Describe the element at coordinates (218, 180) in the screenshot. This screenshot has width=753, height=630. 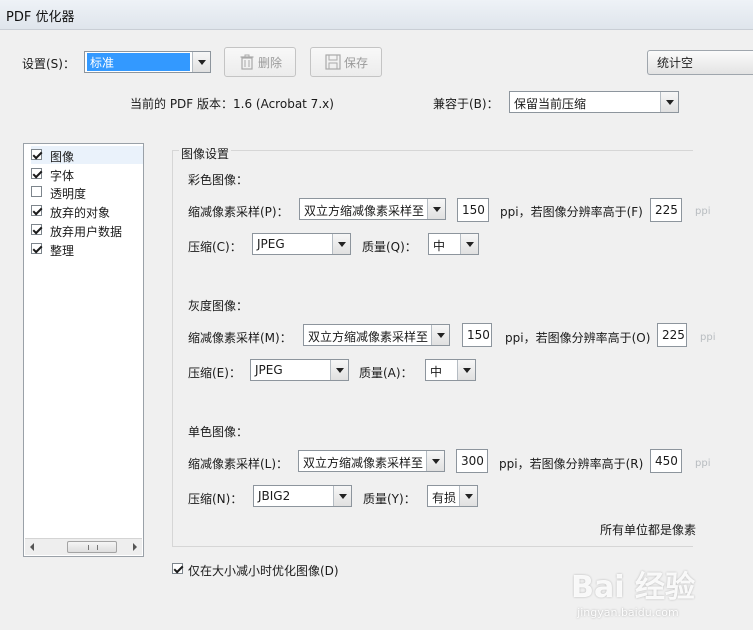
I see `color-images-heading: 彩色图像：` at that location.